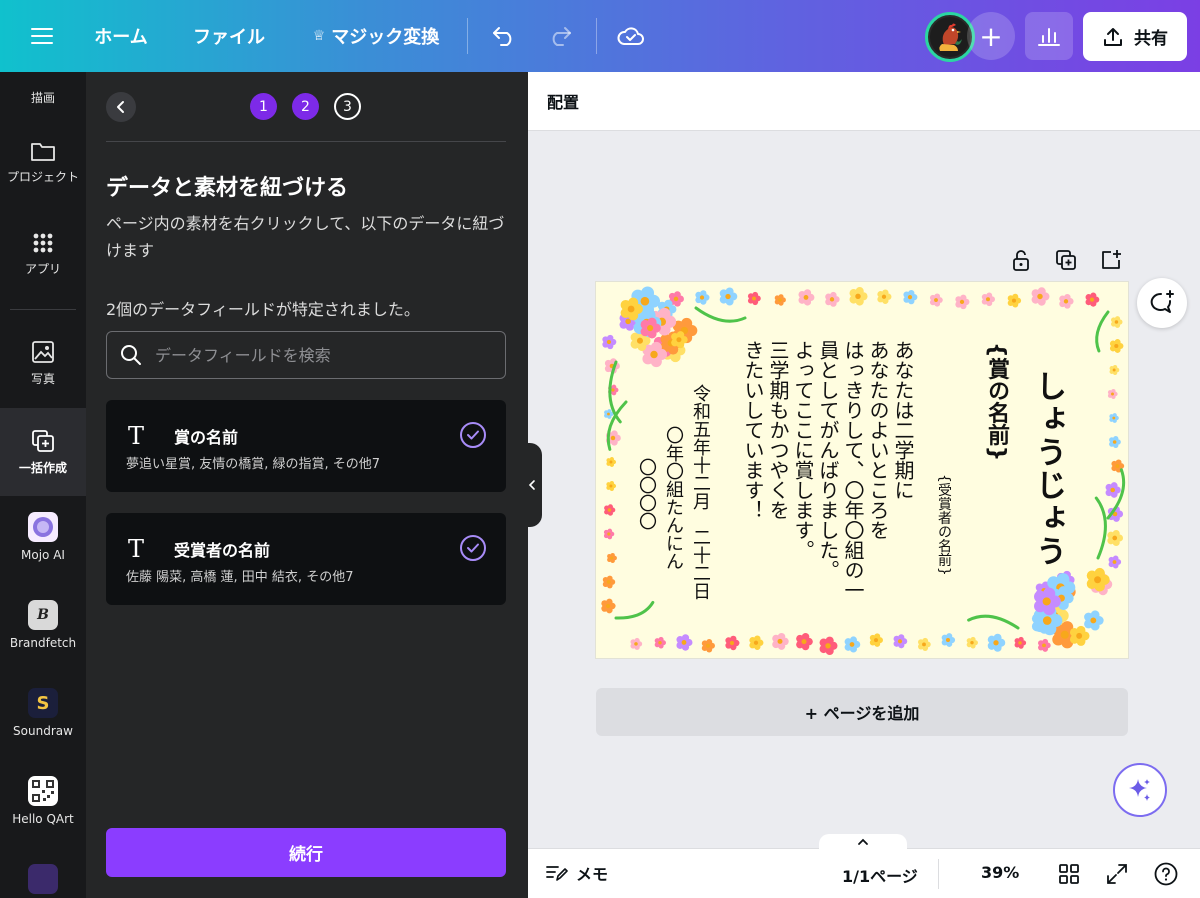 The image size is (1200, 898). I want to click on cloud-saved-icon, so click(631, 36).